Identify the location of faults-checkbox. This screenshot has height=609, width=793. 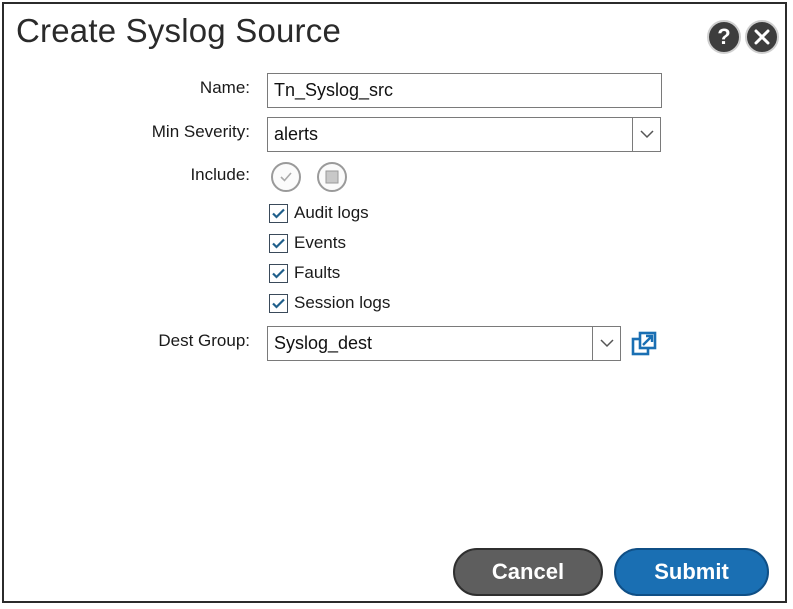
(278, 273).